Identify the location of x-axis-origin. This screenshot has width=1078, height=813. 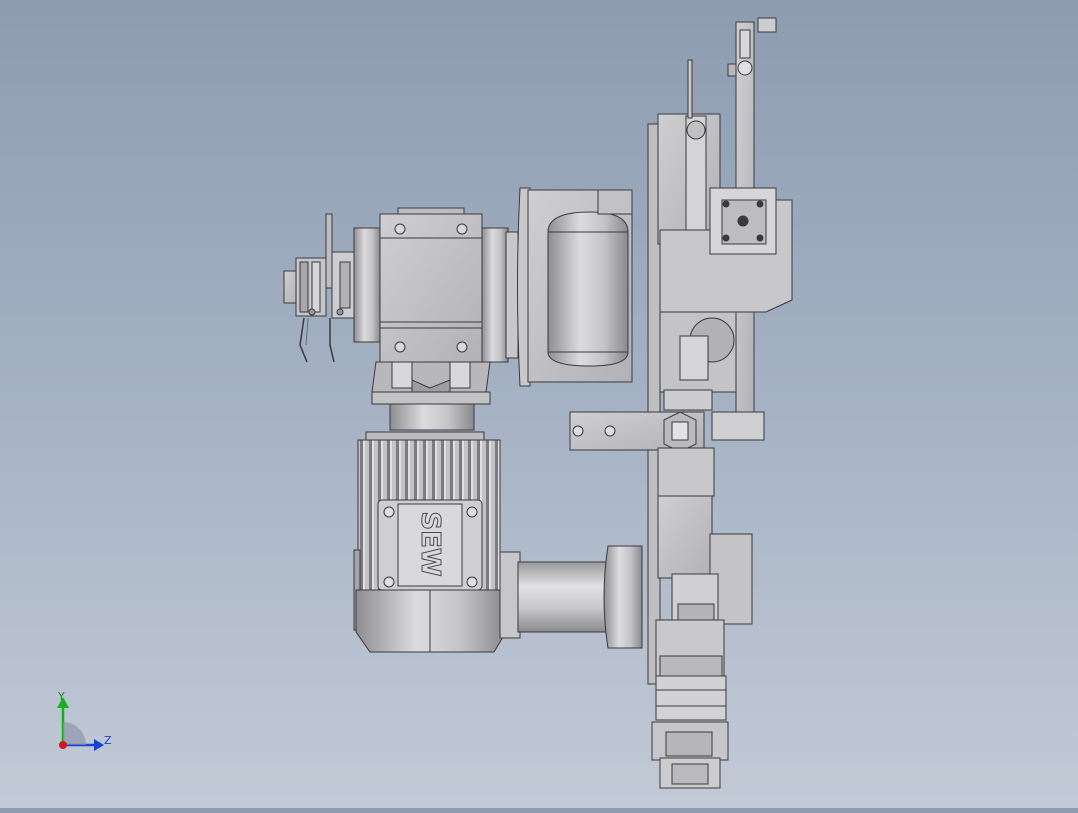
(63, 745).